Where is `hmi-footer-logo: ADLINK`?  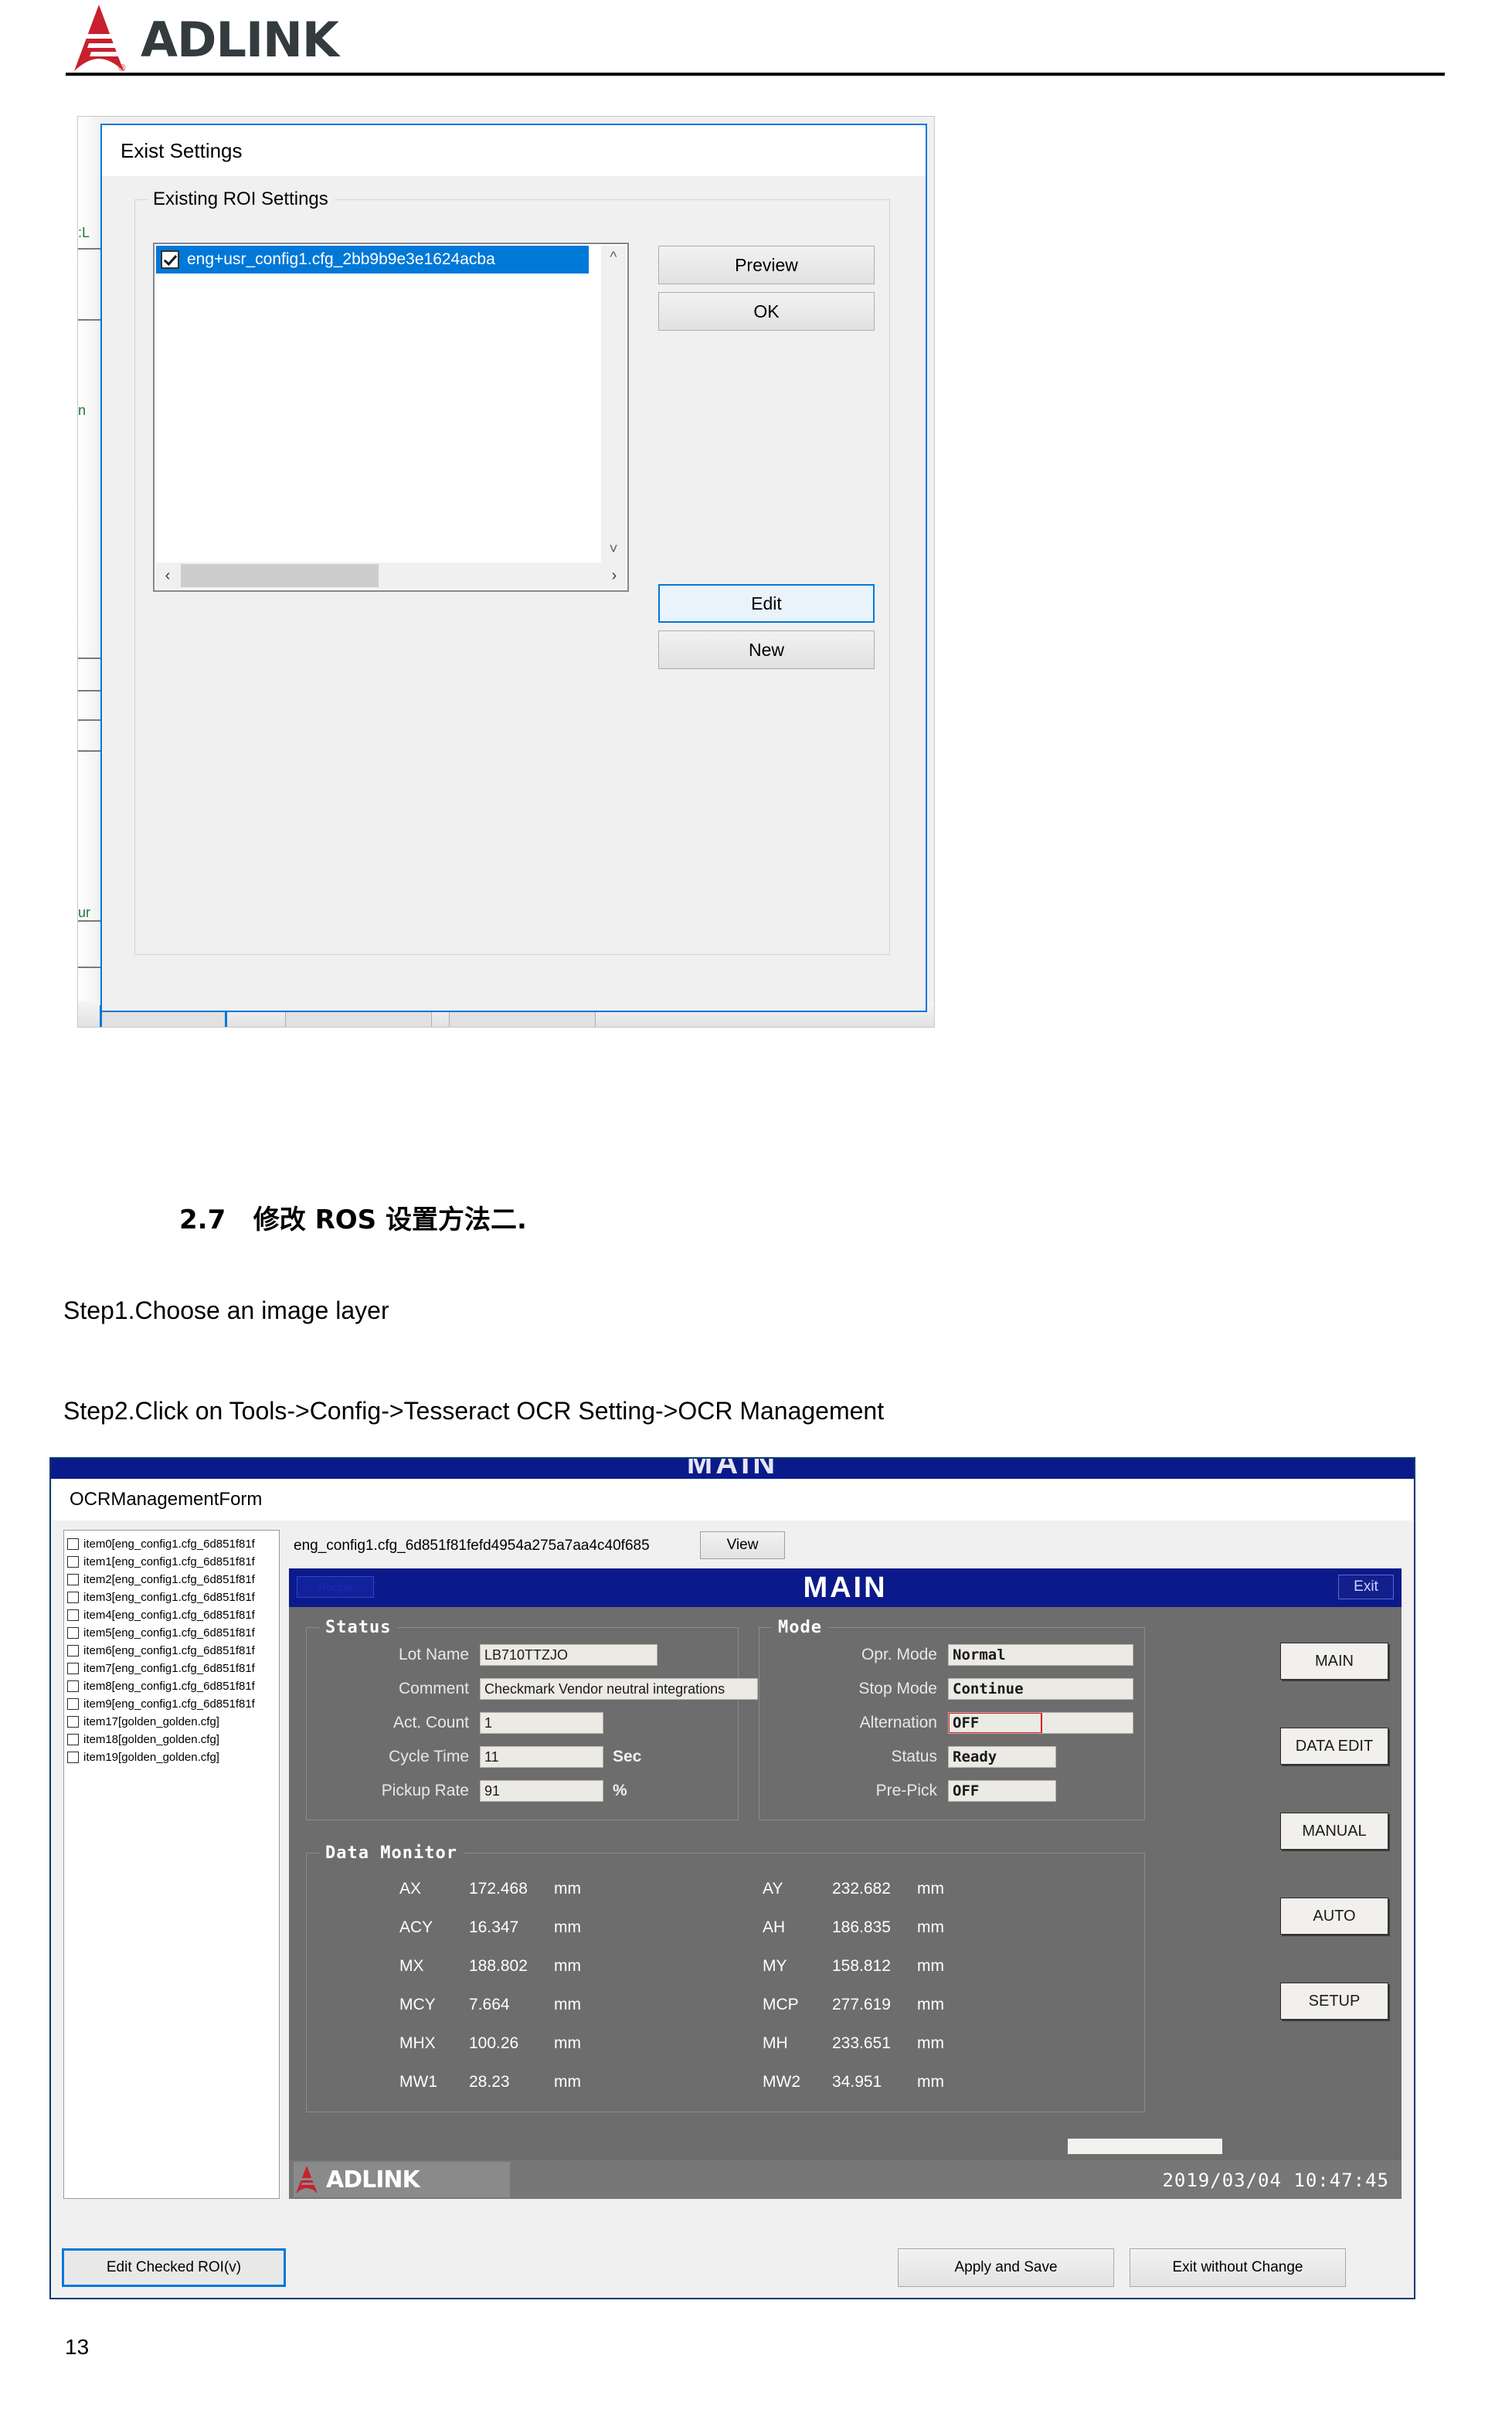
hmi-footer-logo: ADLINK is located at coordinates (402, 2179).